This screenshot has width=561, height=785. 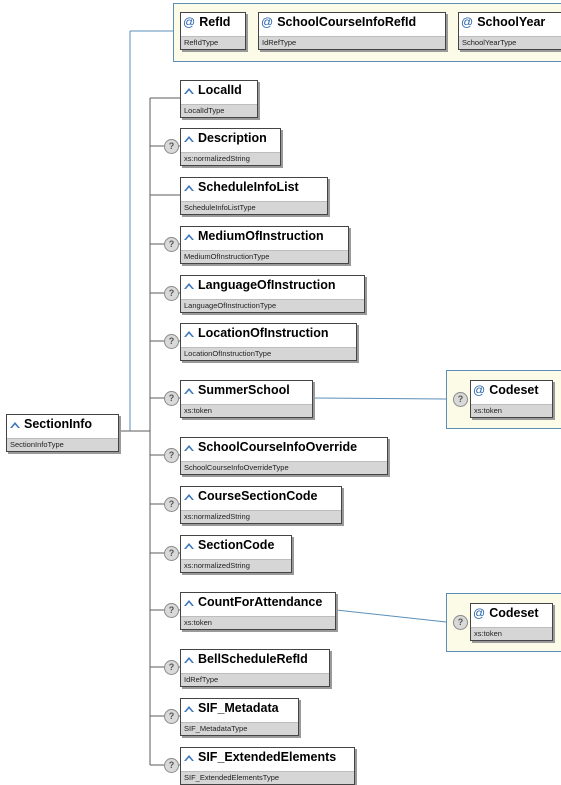 What do you see at coordinates (219, 110) in the screenshot?
I see `element-type: LocalIdType` at bounding box center [219, 110].